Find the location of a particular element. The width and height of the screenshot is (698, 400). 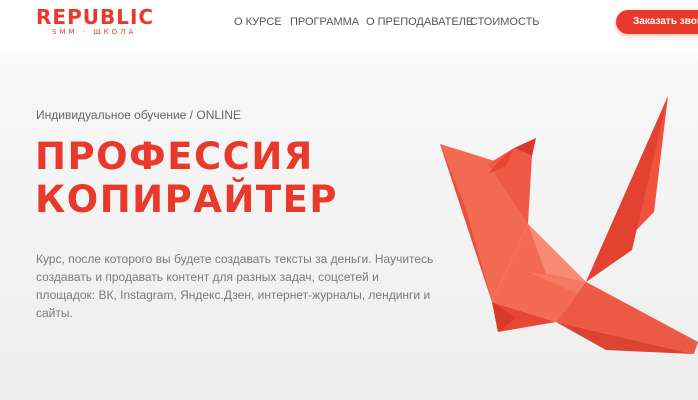

logo-tagline: SMM · ШКОЛА is located at coordinates (94, 32).